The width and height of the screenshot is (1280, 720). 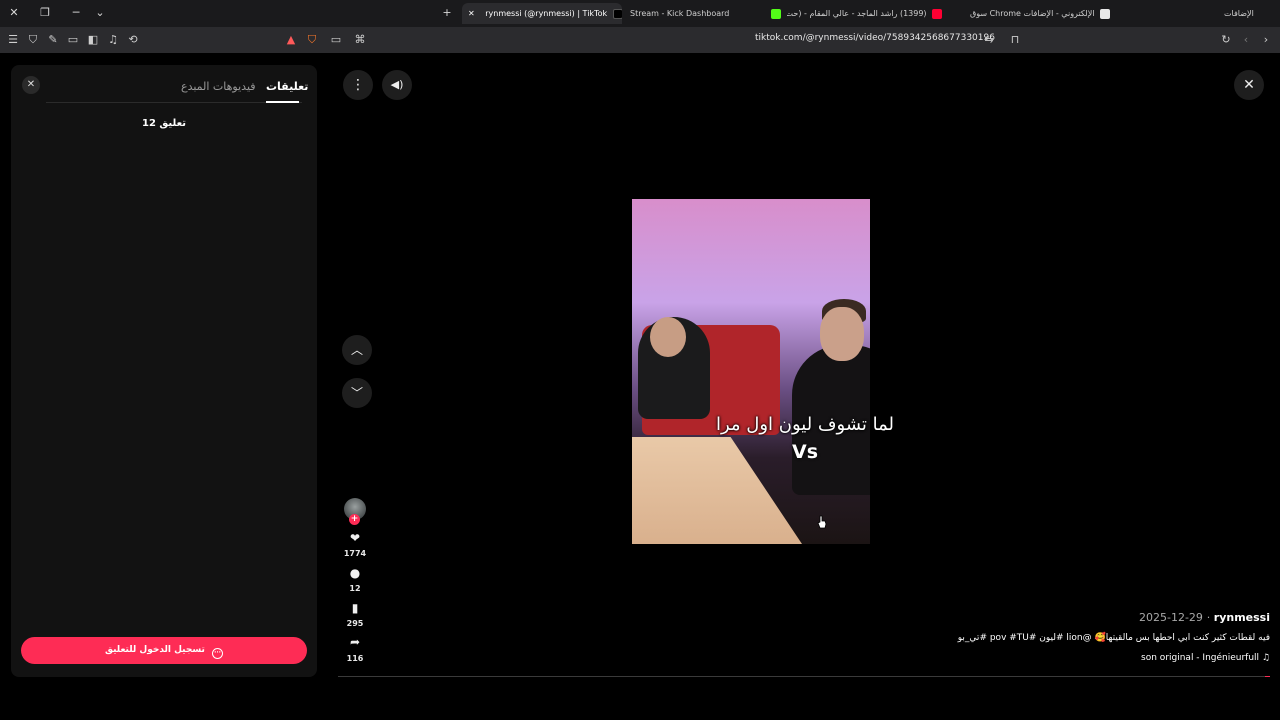 I want to click on new-tab-icon: +, so click(x=447, y=13).